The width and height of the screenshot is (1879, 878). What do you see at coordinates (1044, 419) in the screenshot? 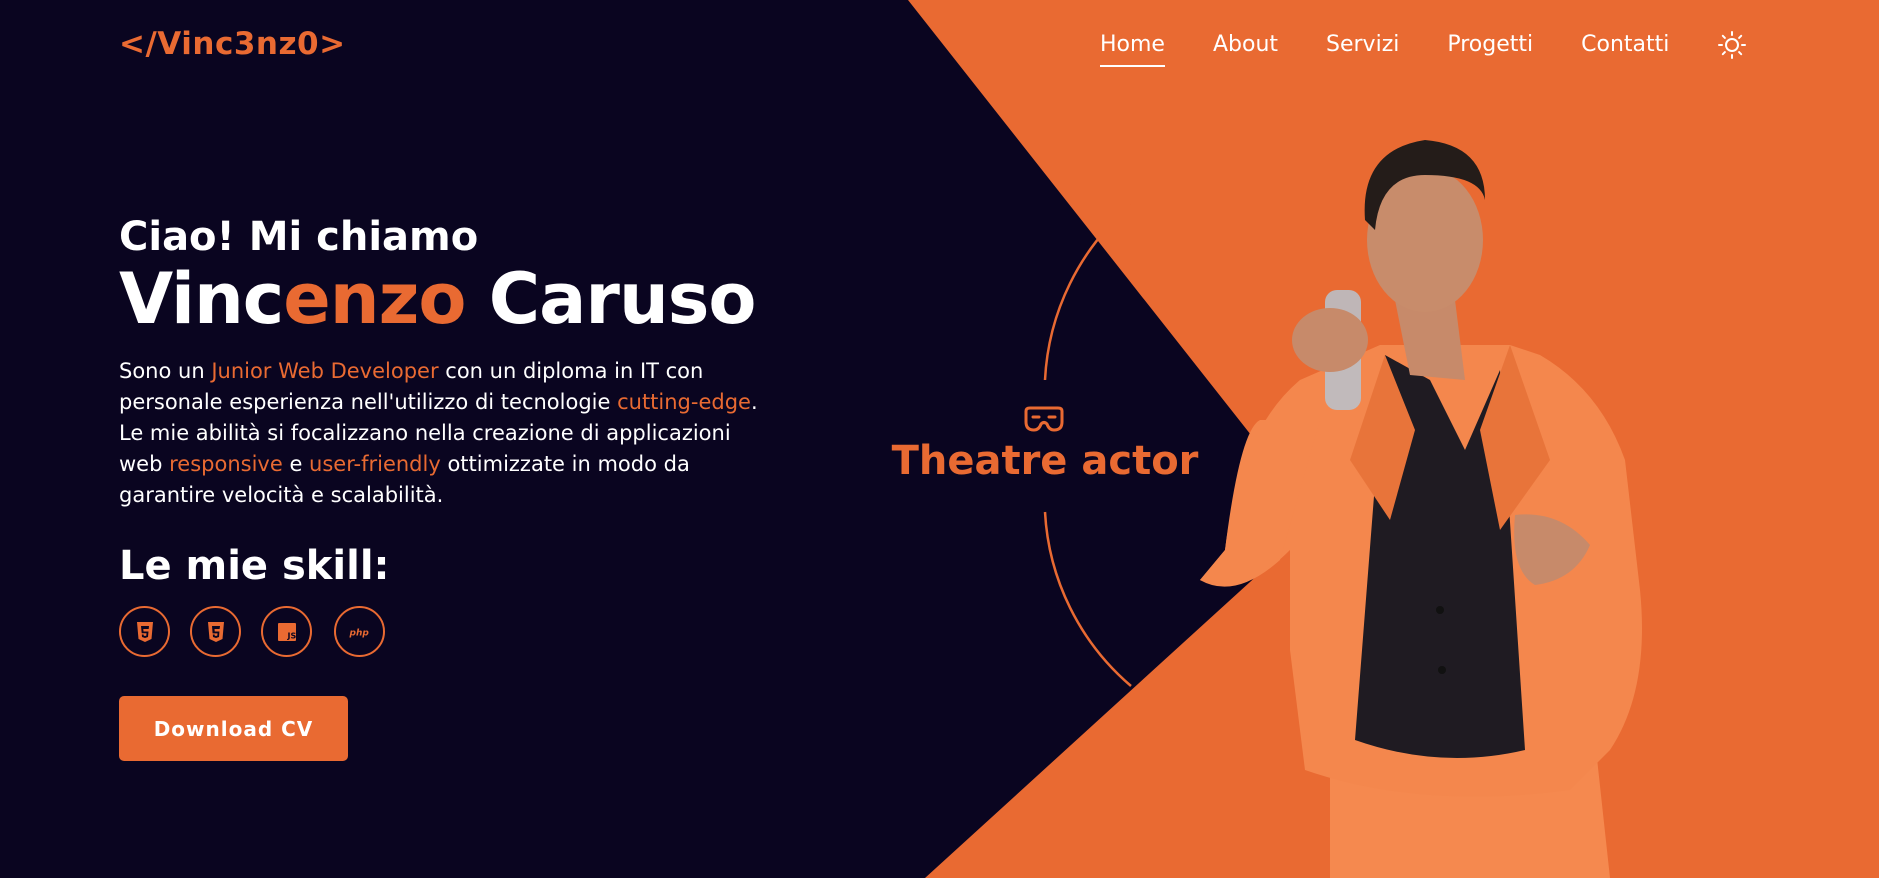
I see `theatre-mask-icon` at bounding box center [1044, 419].